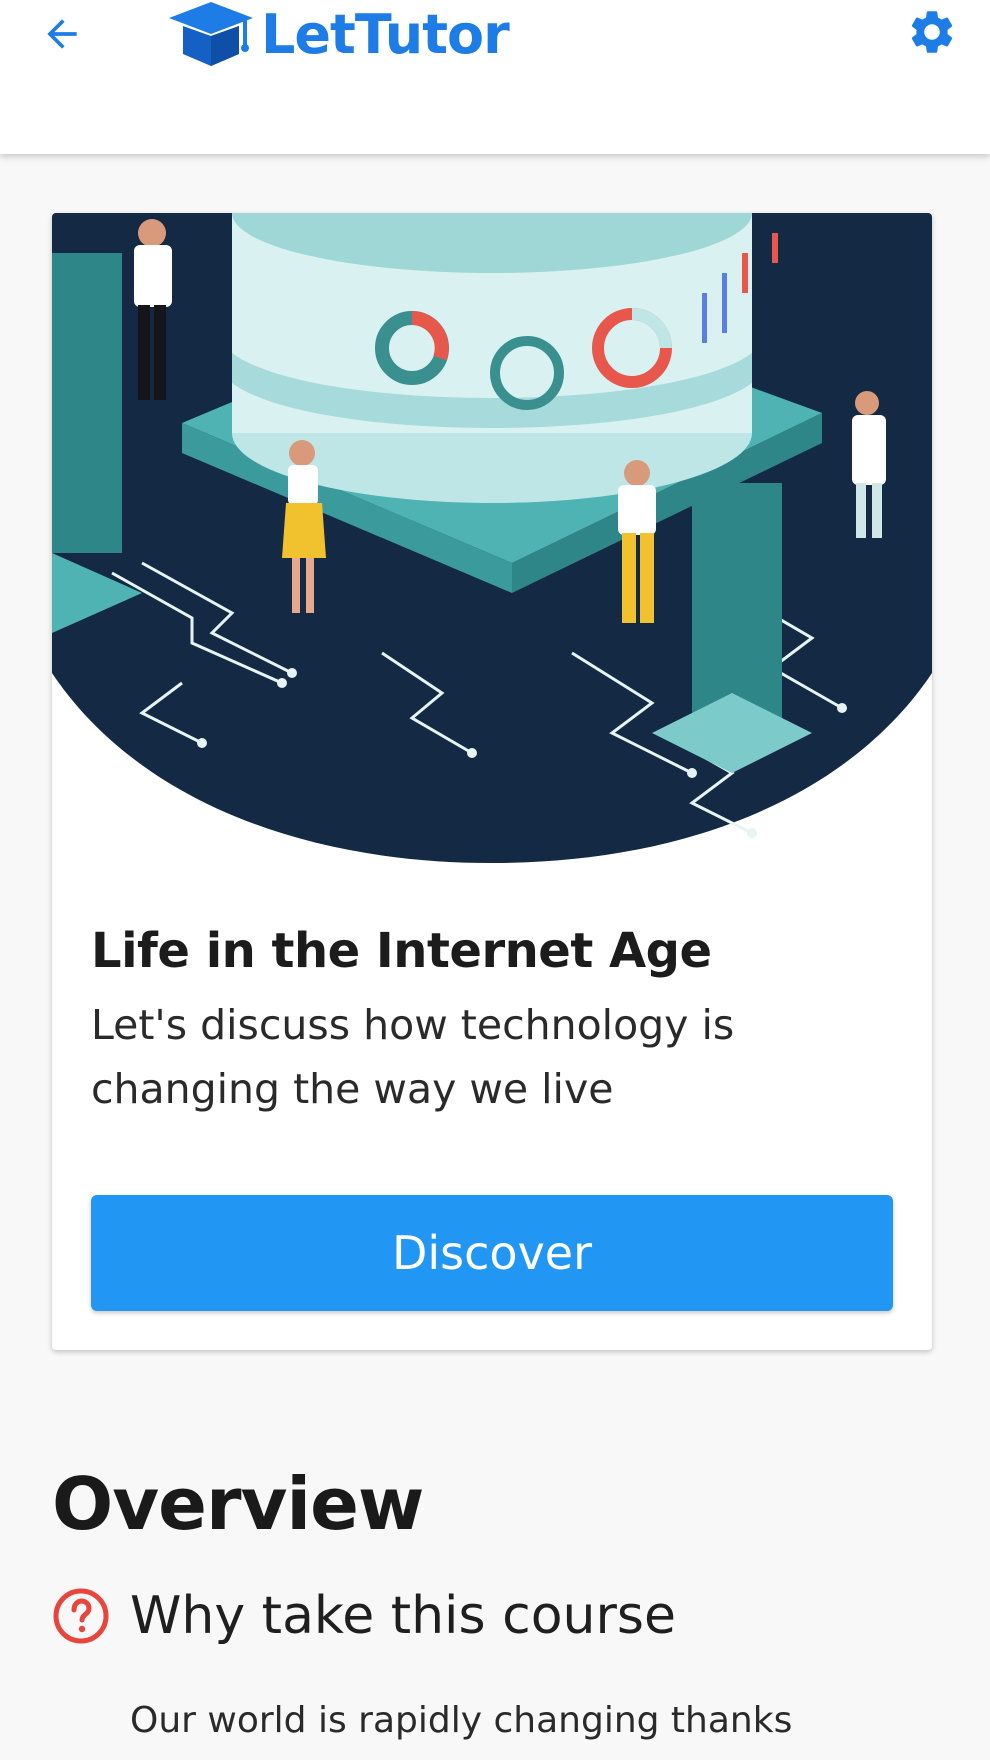  I want to click on app-logo: LetTutor, so click(337, 37).